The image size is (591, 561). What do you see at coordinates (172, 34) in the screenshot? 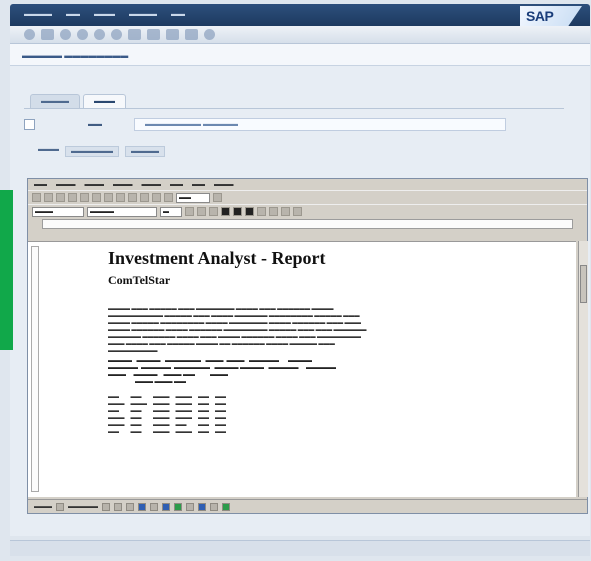
I see `first-page-icon` at bounding box center [172, 34].